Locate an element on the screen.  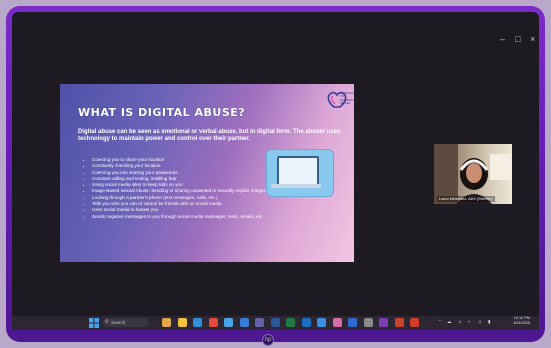
laptop-base is located at coordinates (296, 186).